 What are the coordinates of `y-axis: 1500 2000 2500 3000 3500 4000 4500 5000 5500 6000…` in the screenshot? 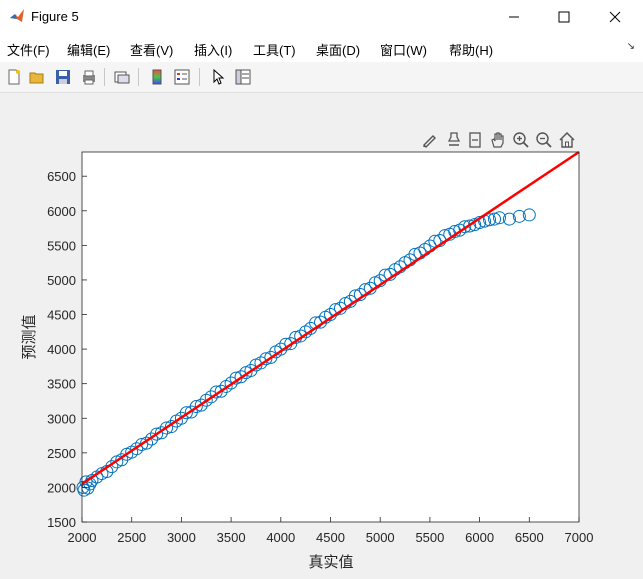 It's located at (67, 349).